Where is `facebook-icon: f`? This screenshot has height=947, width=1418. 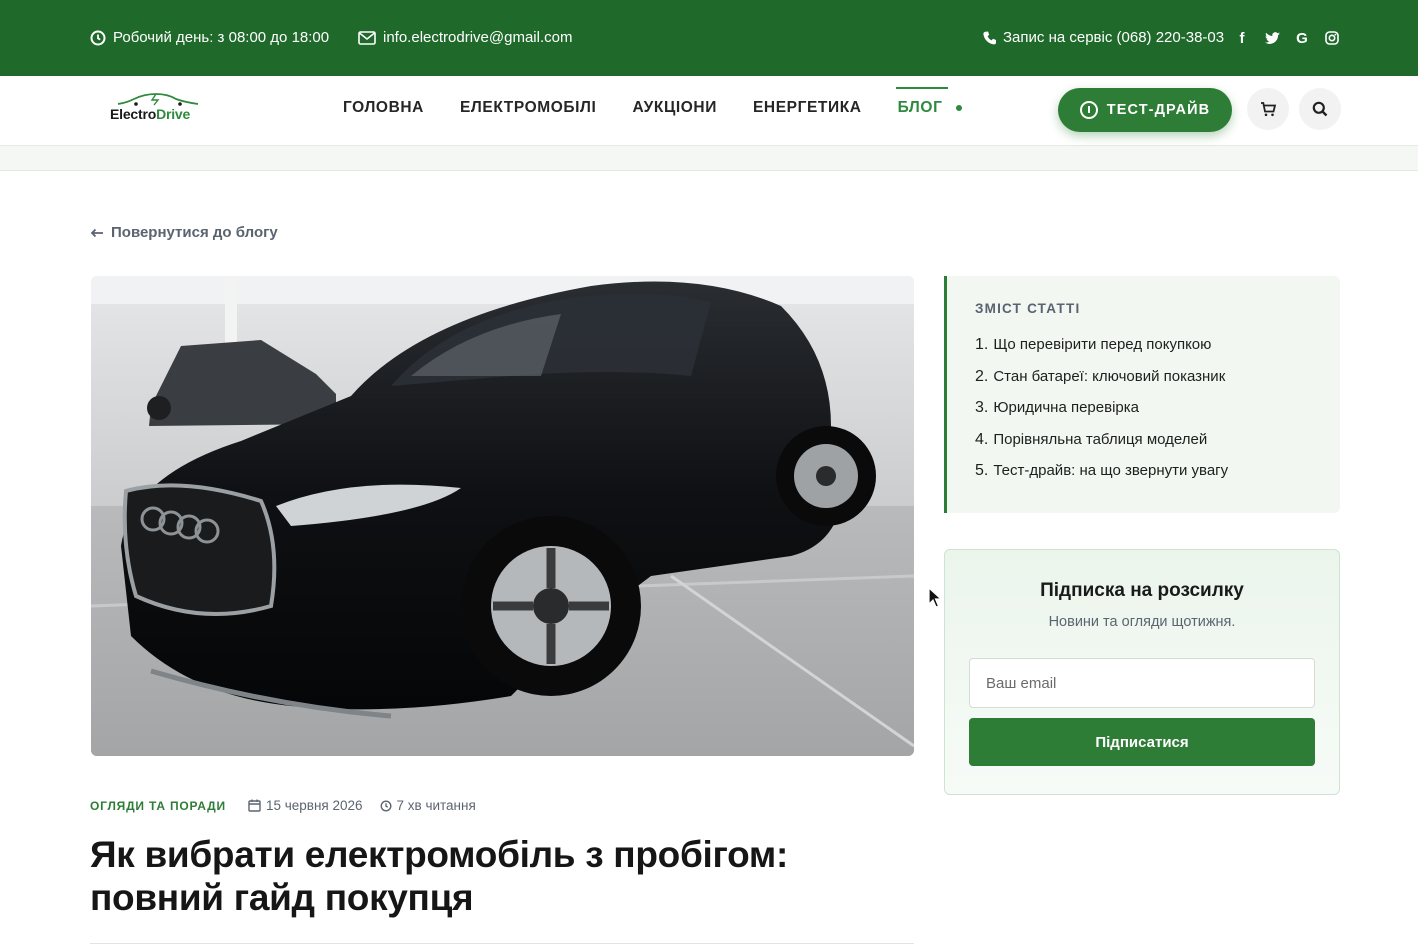 facebook-icon: f is located at coordinates (1242, 38).